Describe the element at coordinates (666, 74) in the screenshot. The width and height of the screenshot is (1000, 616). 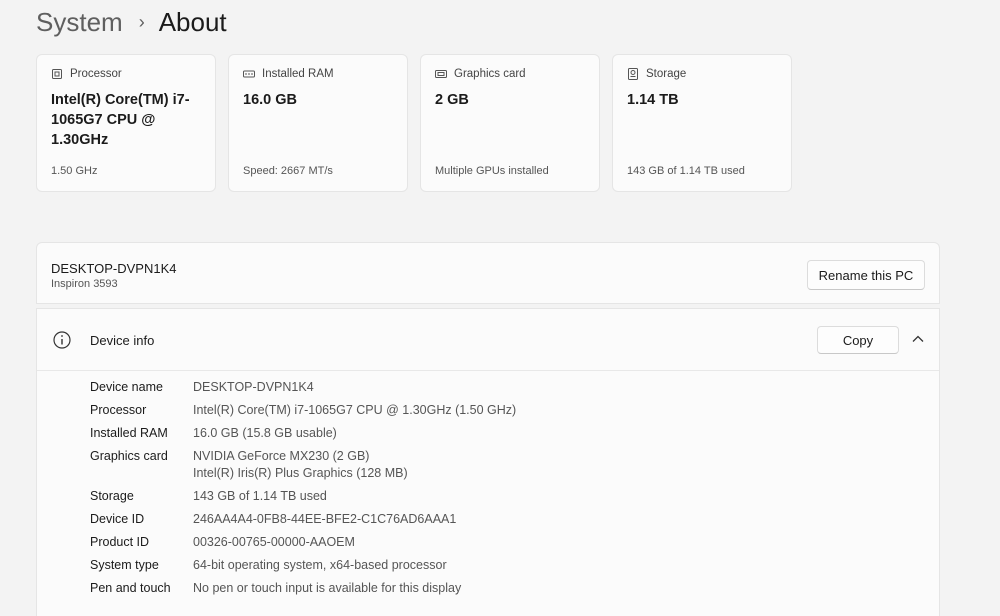
I see `card-label: Storage` at that location.